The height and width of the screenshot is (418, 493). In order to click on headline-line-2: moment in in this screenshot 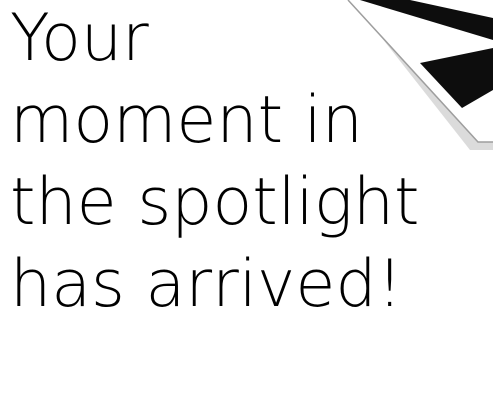, I will do `click(186, 120)`.